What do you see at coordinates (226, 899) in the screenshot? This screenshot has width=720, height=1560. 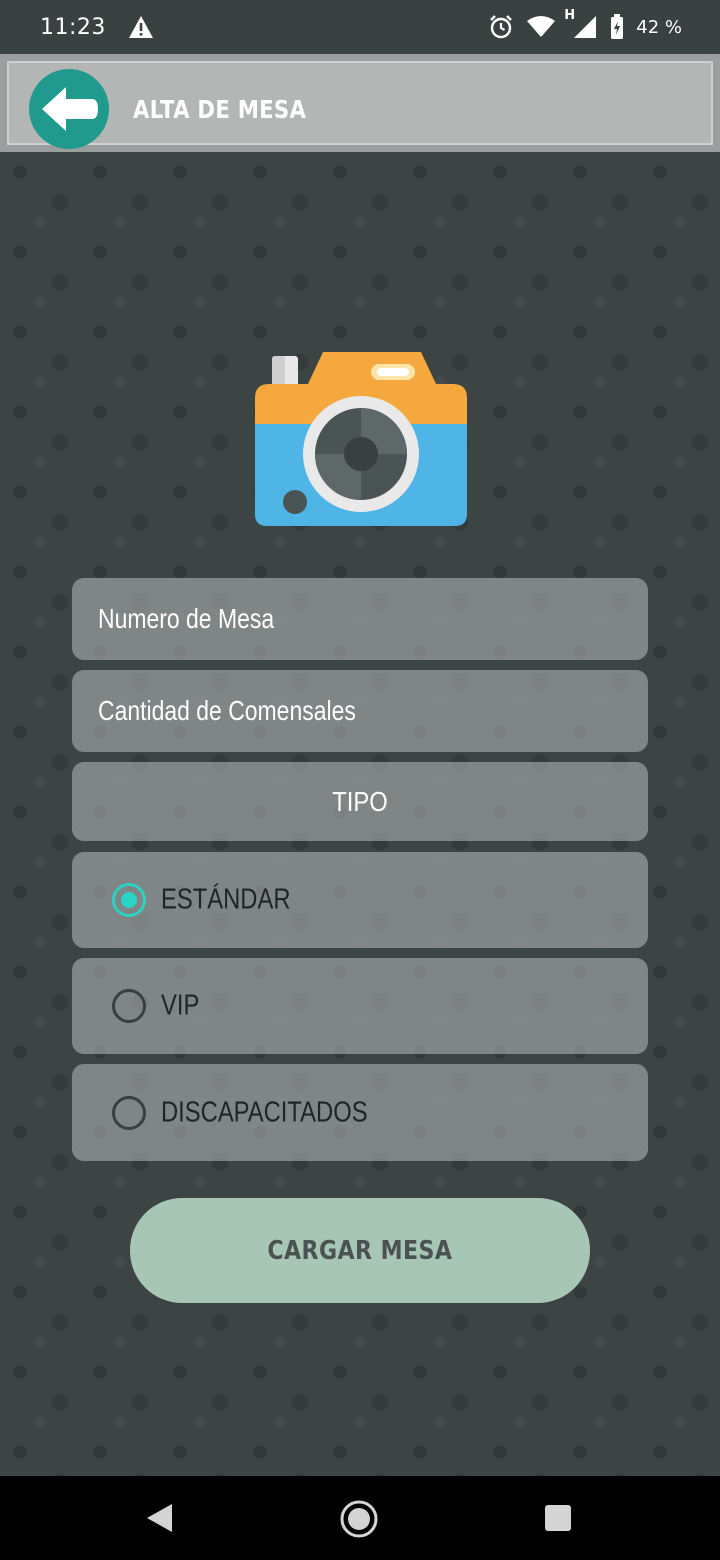 I see `radio-label-standard: ESTÁNDAR` at bounding box center [226, 899].